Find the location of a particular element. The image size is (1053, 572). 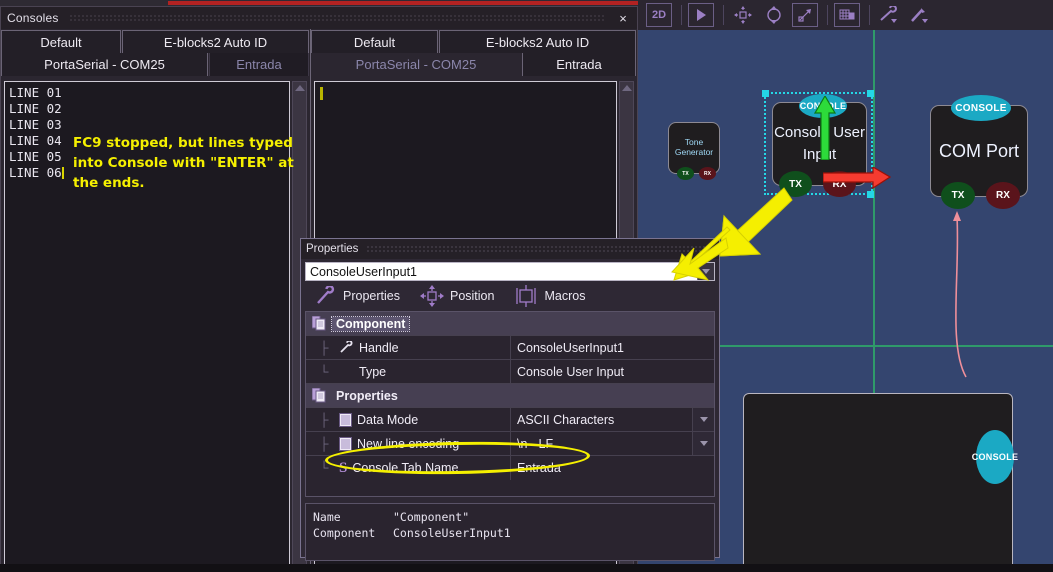

view-2d-button: 2D is located at coordinates (659, 15).